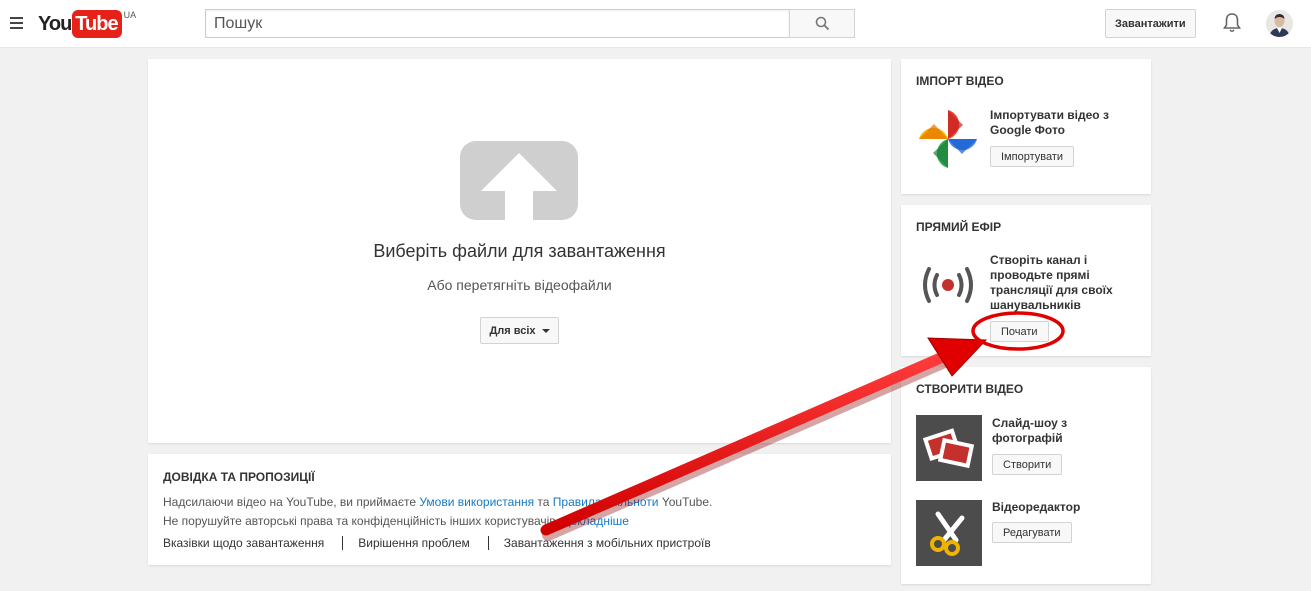  Describe the element at coordinates (1019, 331) in the screenshot. I see `start-live-button: Почати` at that location.